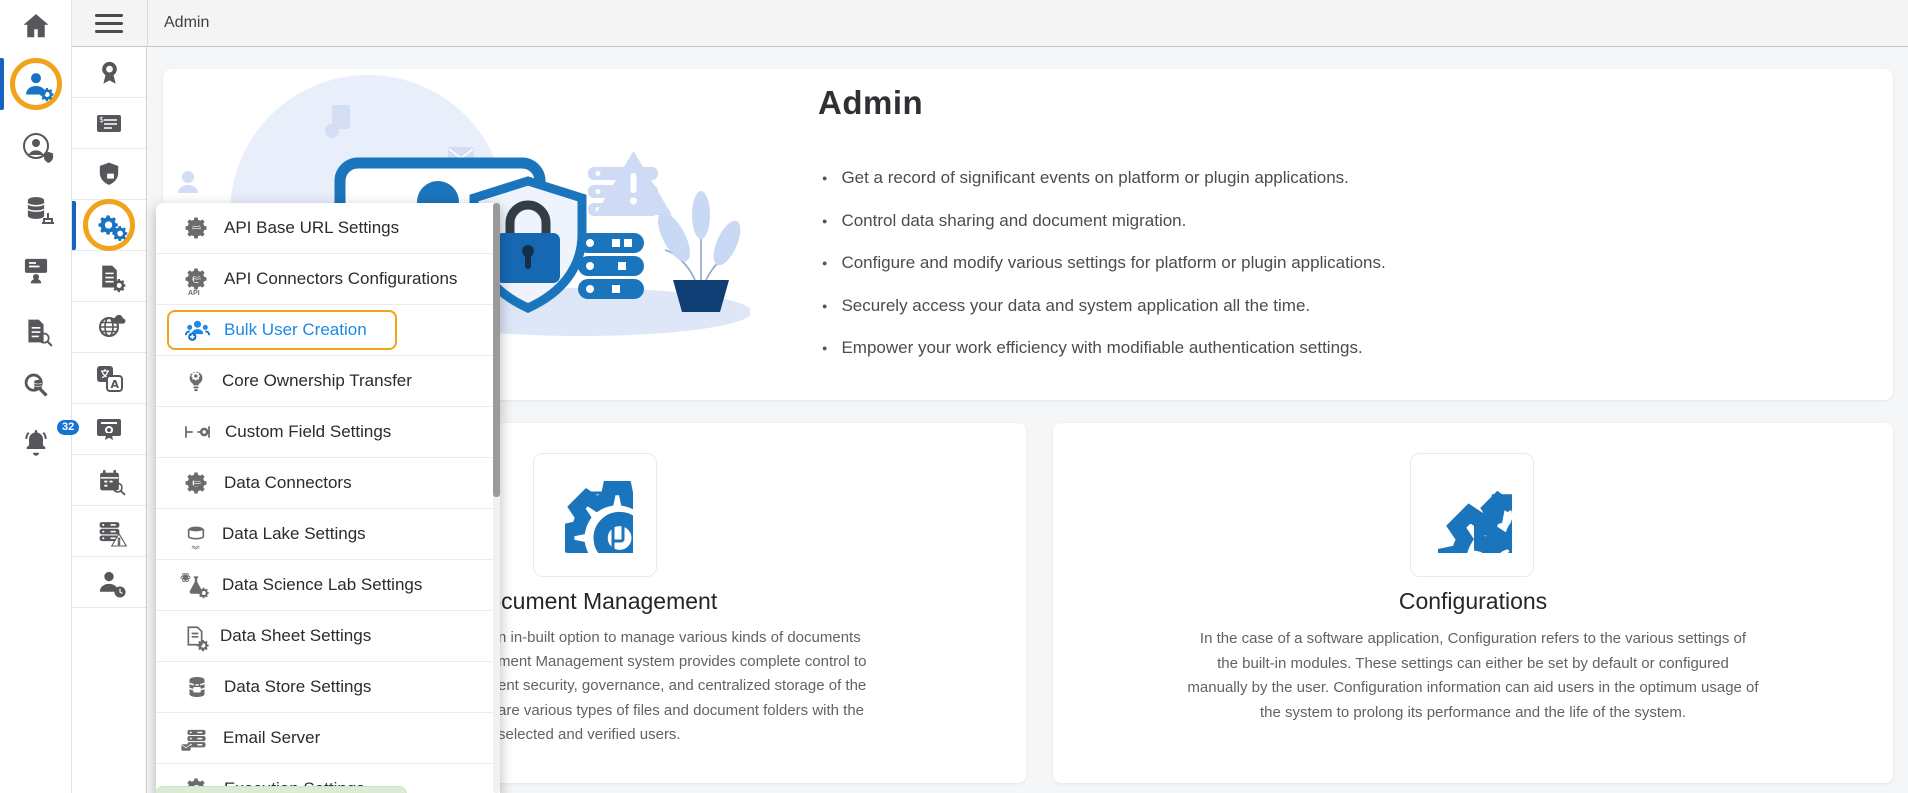 This screenshot has height=793, width=1908. Describe the element at coordinates (114, 384) in the screenshot. I see `svg-text: A` at that location.